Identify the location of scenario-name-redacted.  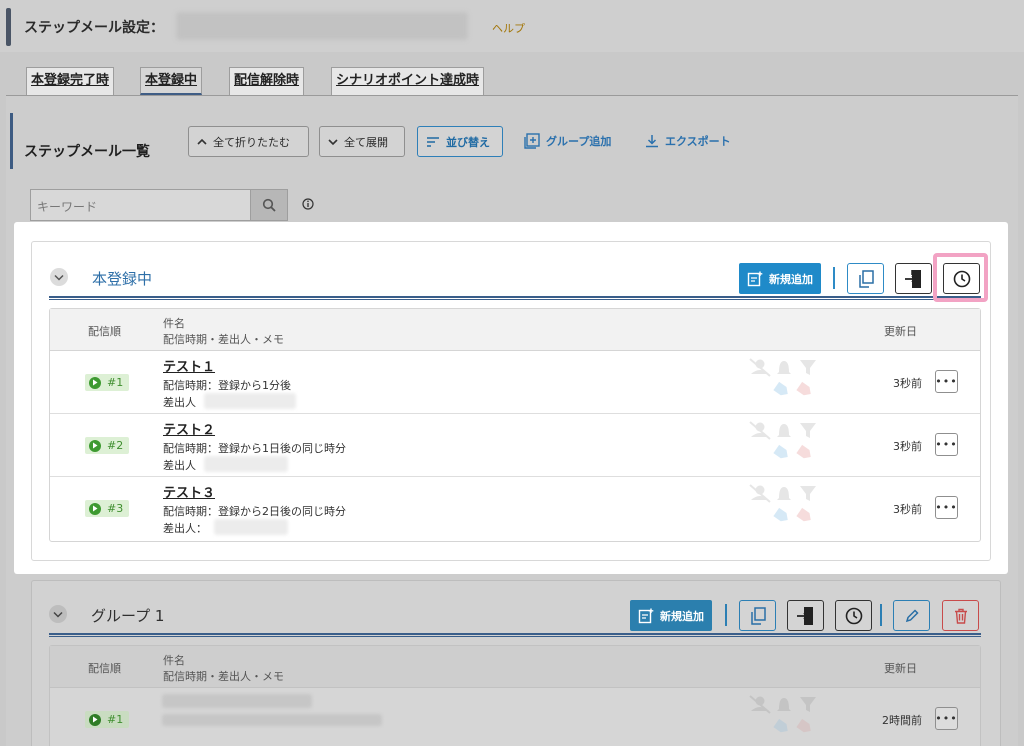
(322, 26).